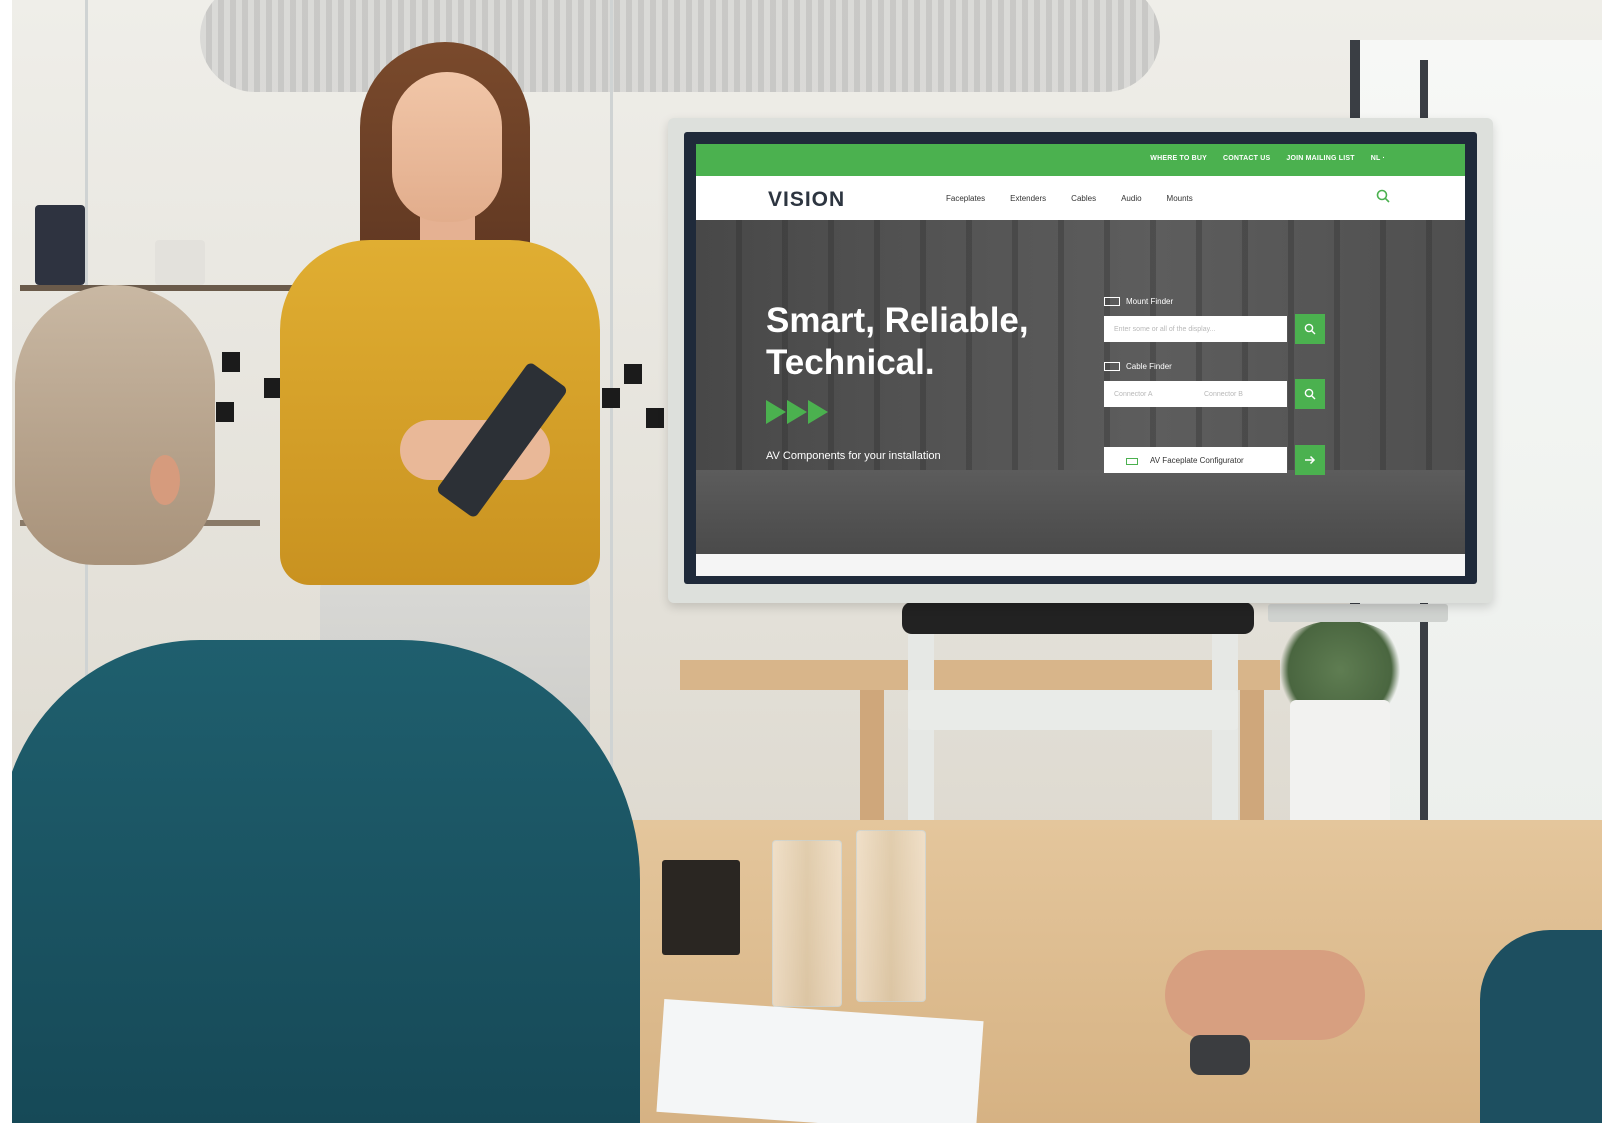 The image size is (1602, 1123). What do you see at coordinates (1112, 302) in the screenshot?
I see `mount-icon` at bounding box center [1112, 302].